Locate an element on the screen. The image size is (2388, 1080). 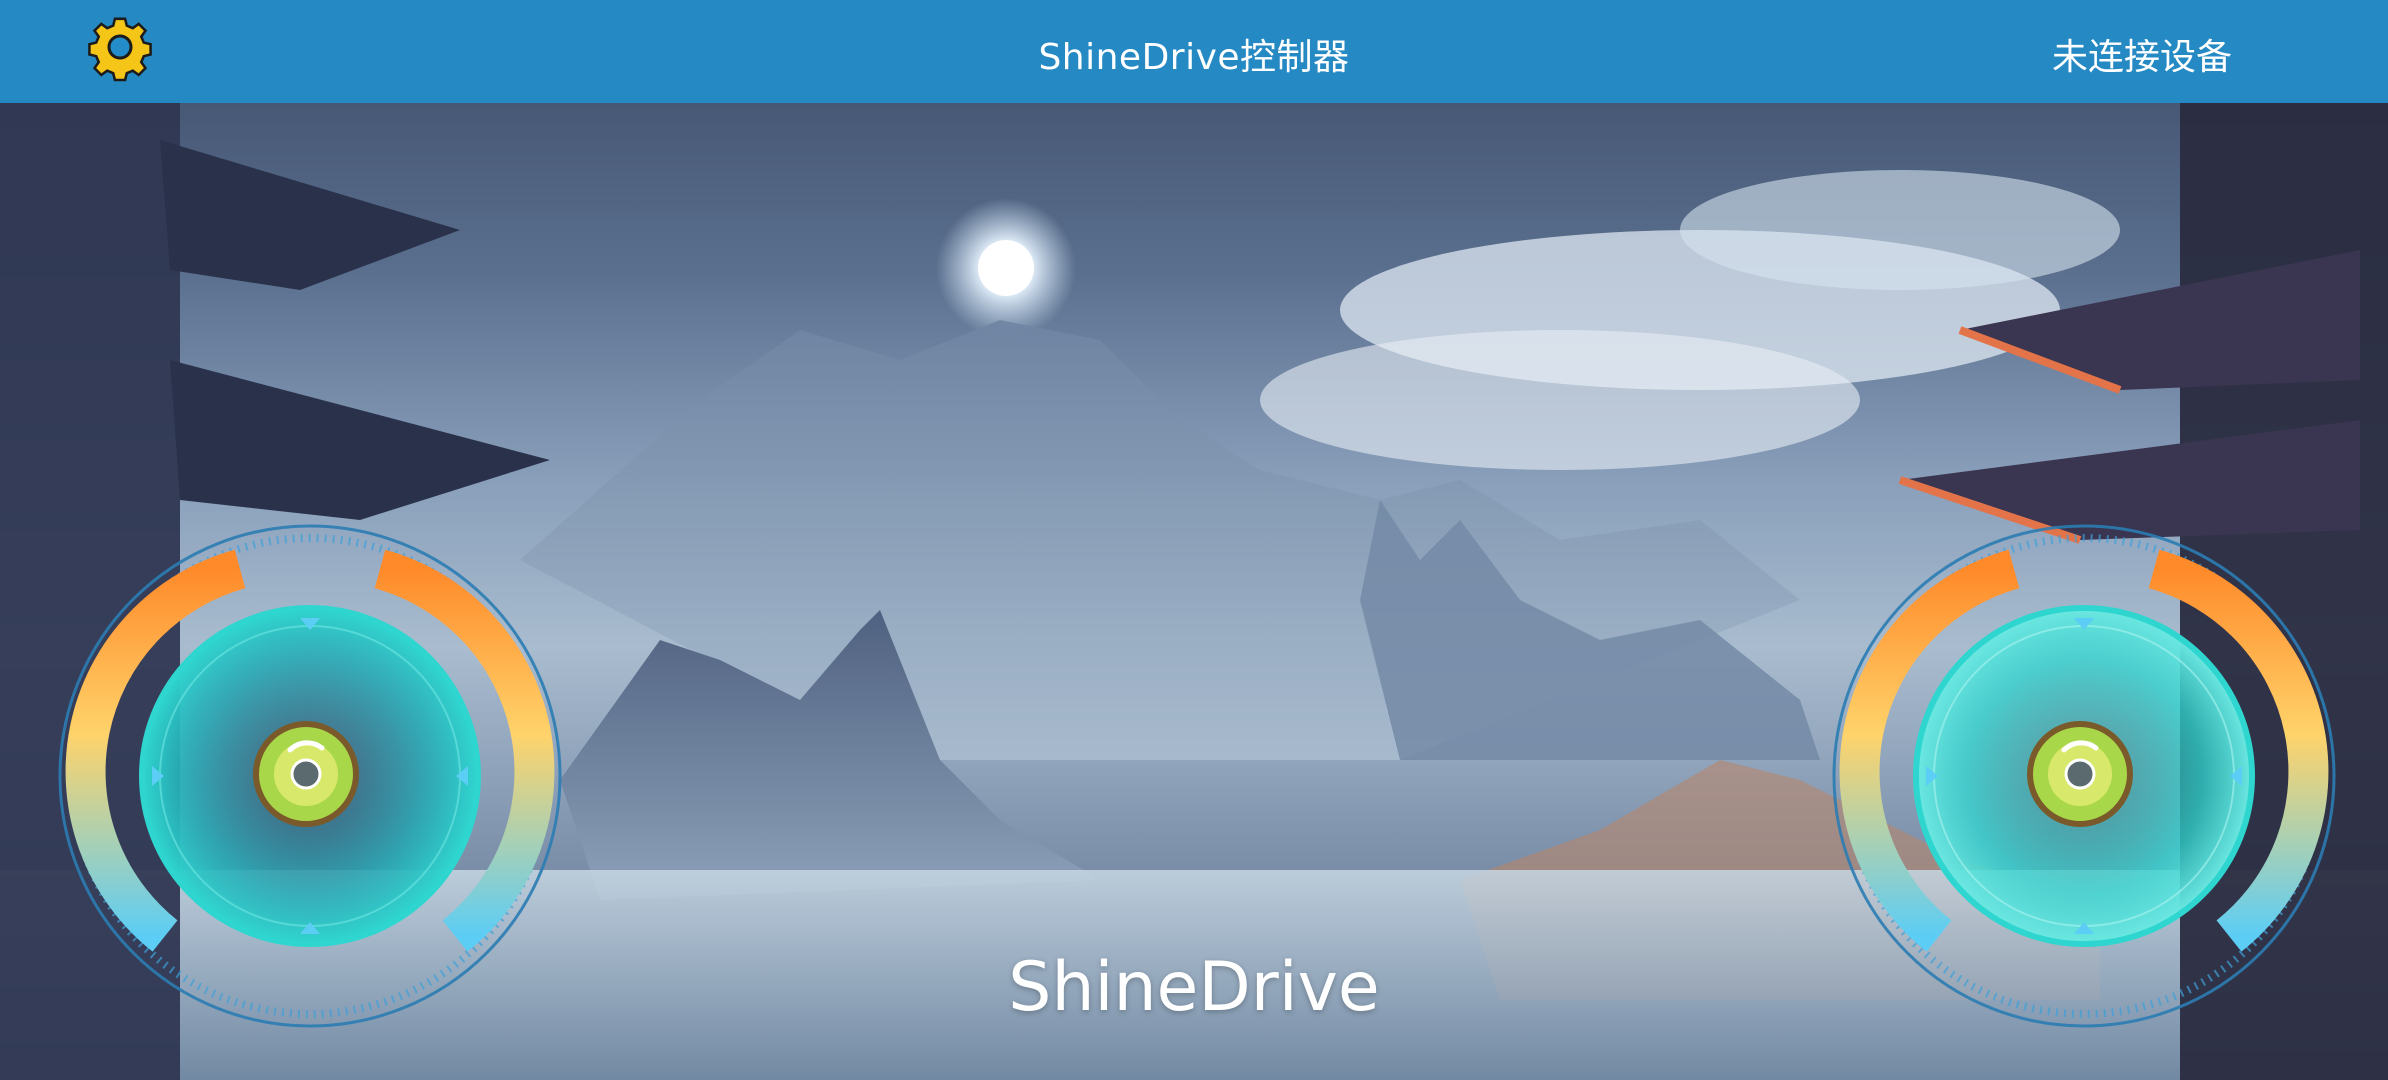
connection-status: 未连接设备 is located at coordinates (2142, 54).